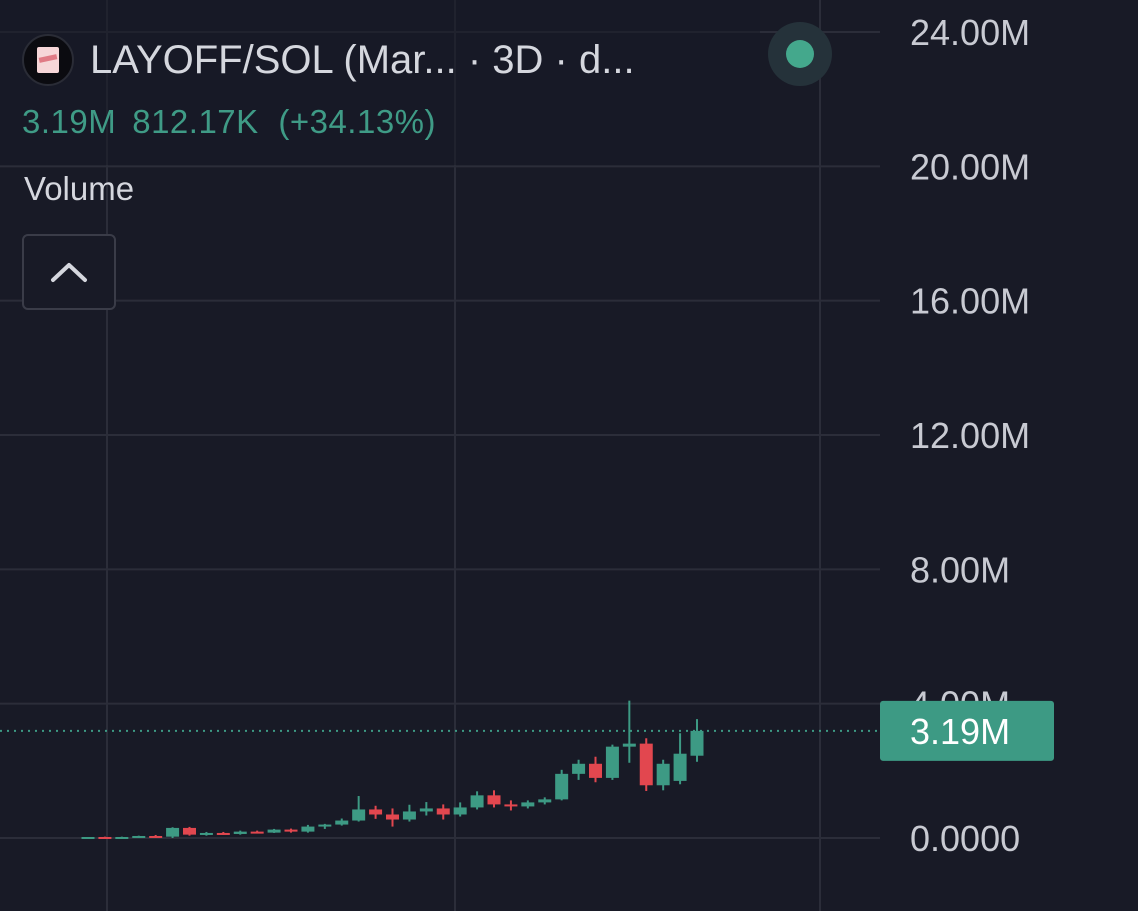 This screenshot has height=911, width=1138. Describe the element at coordinates (970, 32) in the screenshot. I see `y-tick-label: 24.00M` at that location.